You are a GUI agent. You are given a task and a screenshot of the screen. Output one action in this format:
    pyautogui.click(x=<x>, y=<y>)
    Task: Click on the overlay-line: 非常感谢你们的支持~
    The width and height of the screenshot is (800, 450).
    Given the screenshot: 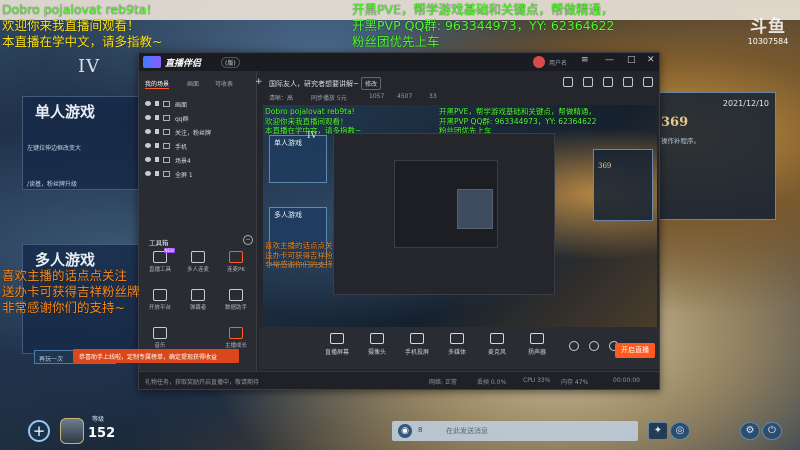 What is the action you would take?
    pyautogui.click(x=63, y=307)
    